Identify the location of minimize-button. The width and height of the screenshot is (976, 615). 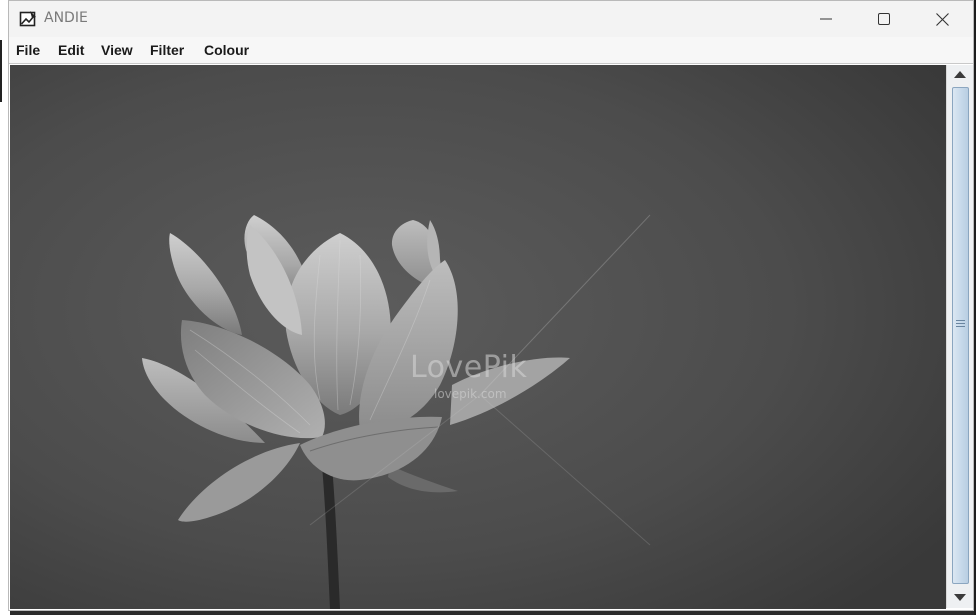
(826, 19).